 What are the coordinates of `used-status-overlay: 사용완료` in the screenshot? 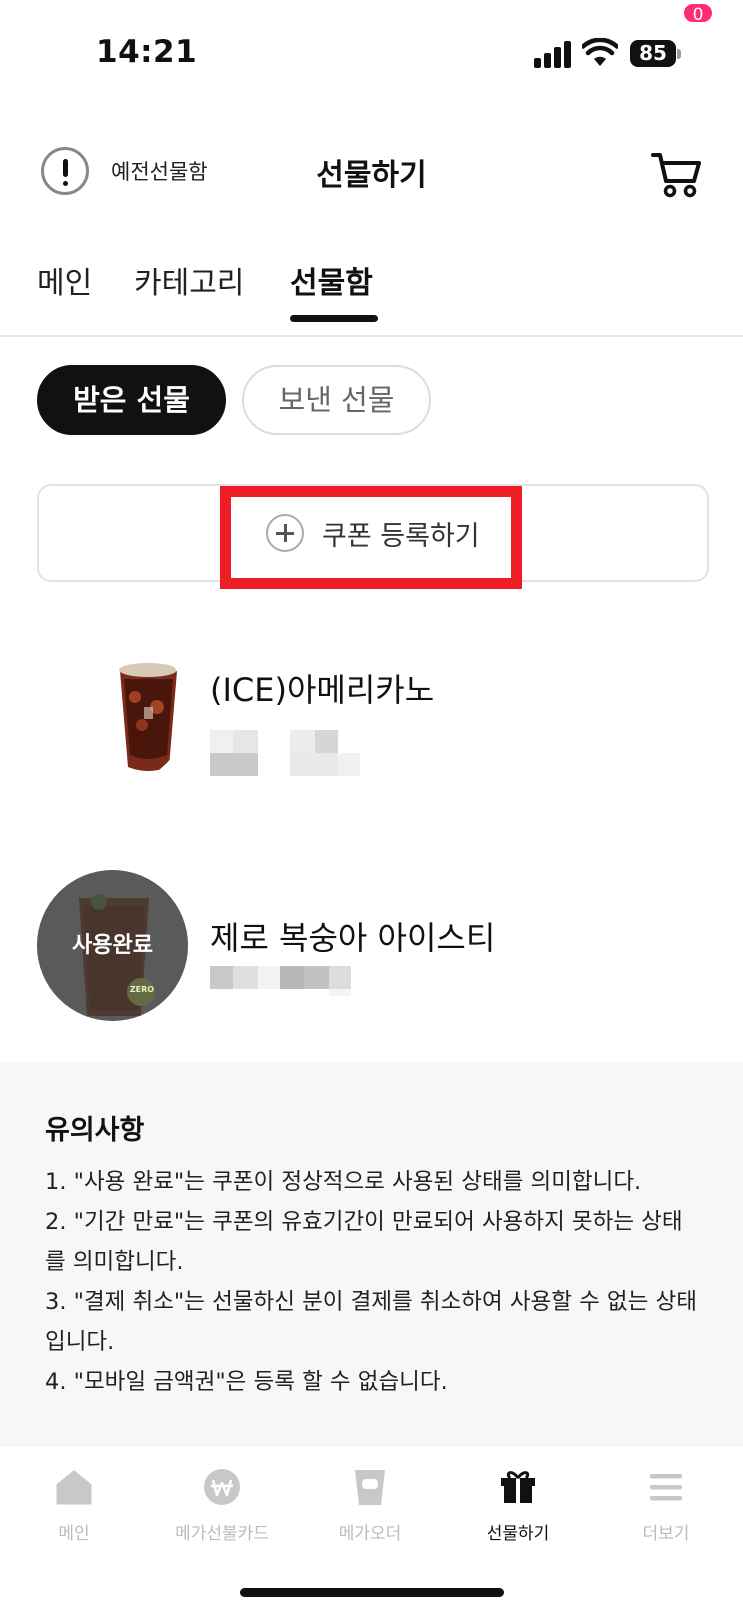 It's located at (112, 945).